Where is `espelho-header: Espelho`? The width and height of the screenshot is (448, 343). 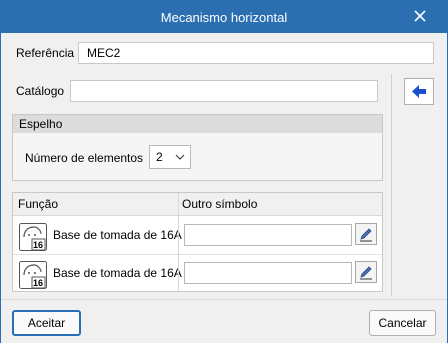
espelho-header: Espelho is located at coordinates (197, 124).